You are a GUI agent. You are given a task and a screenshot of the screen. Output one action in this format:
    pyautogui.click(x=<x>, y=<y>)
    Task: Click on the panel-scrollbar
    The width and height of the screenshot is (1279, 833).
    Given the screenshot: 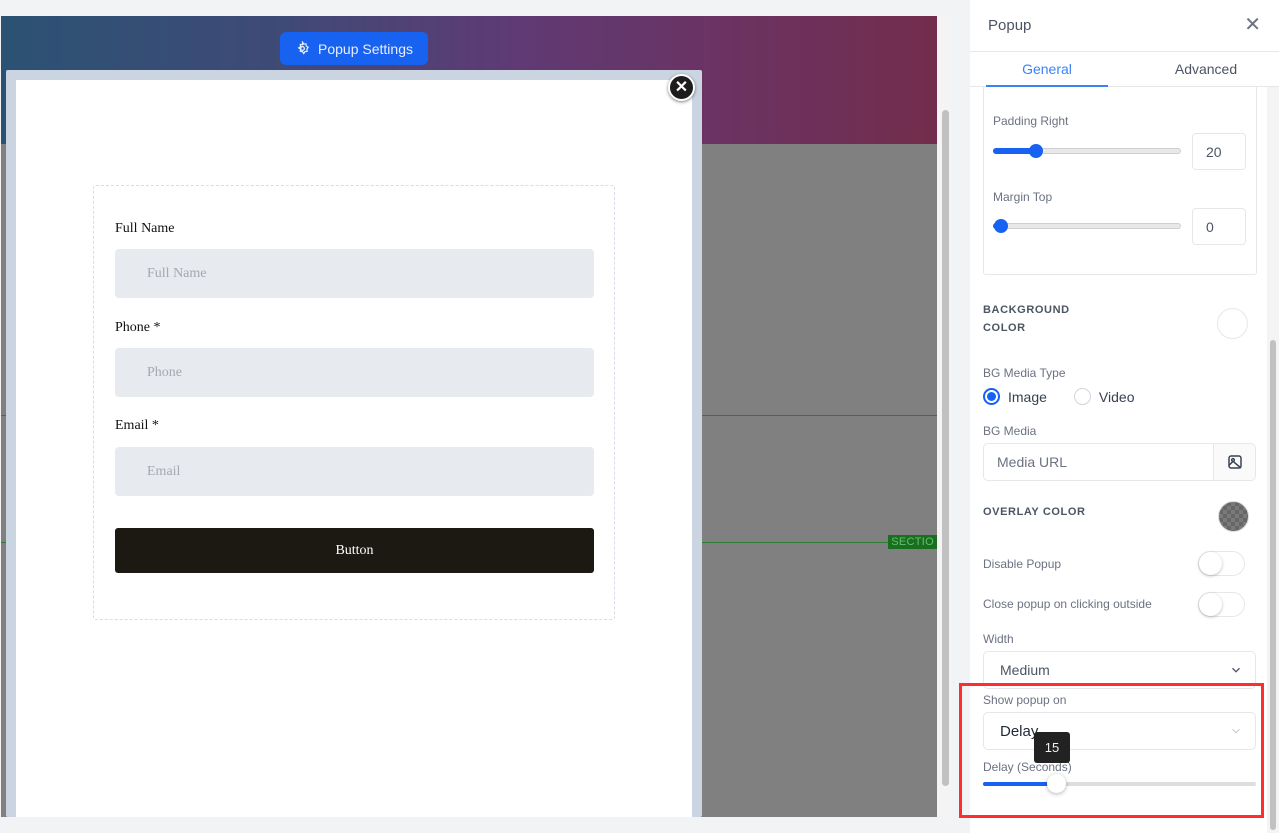 What is the action you would take?
    pyautogui.click(x=1273, y=460)
    